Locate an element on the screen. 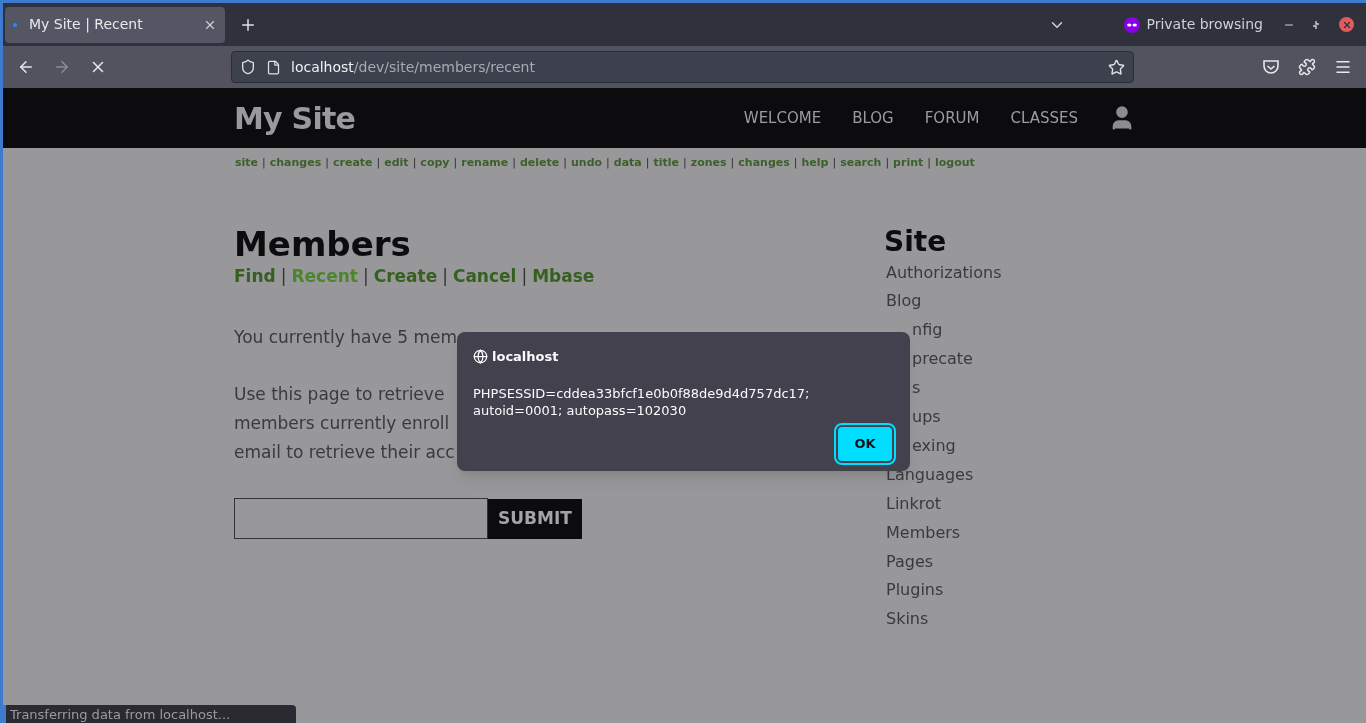 The width and height of the screenshot is (1366, 723). dialog-message: autoid=0001; autopass=102030 is located at coordinates (580, 410).